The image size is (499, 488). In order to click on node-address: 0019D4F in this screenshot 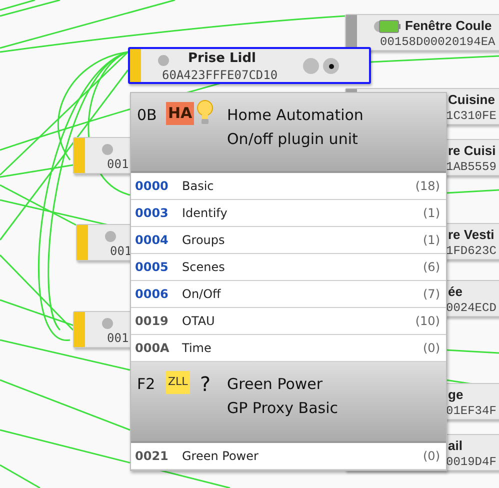, I will do `click(471, 462)`.